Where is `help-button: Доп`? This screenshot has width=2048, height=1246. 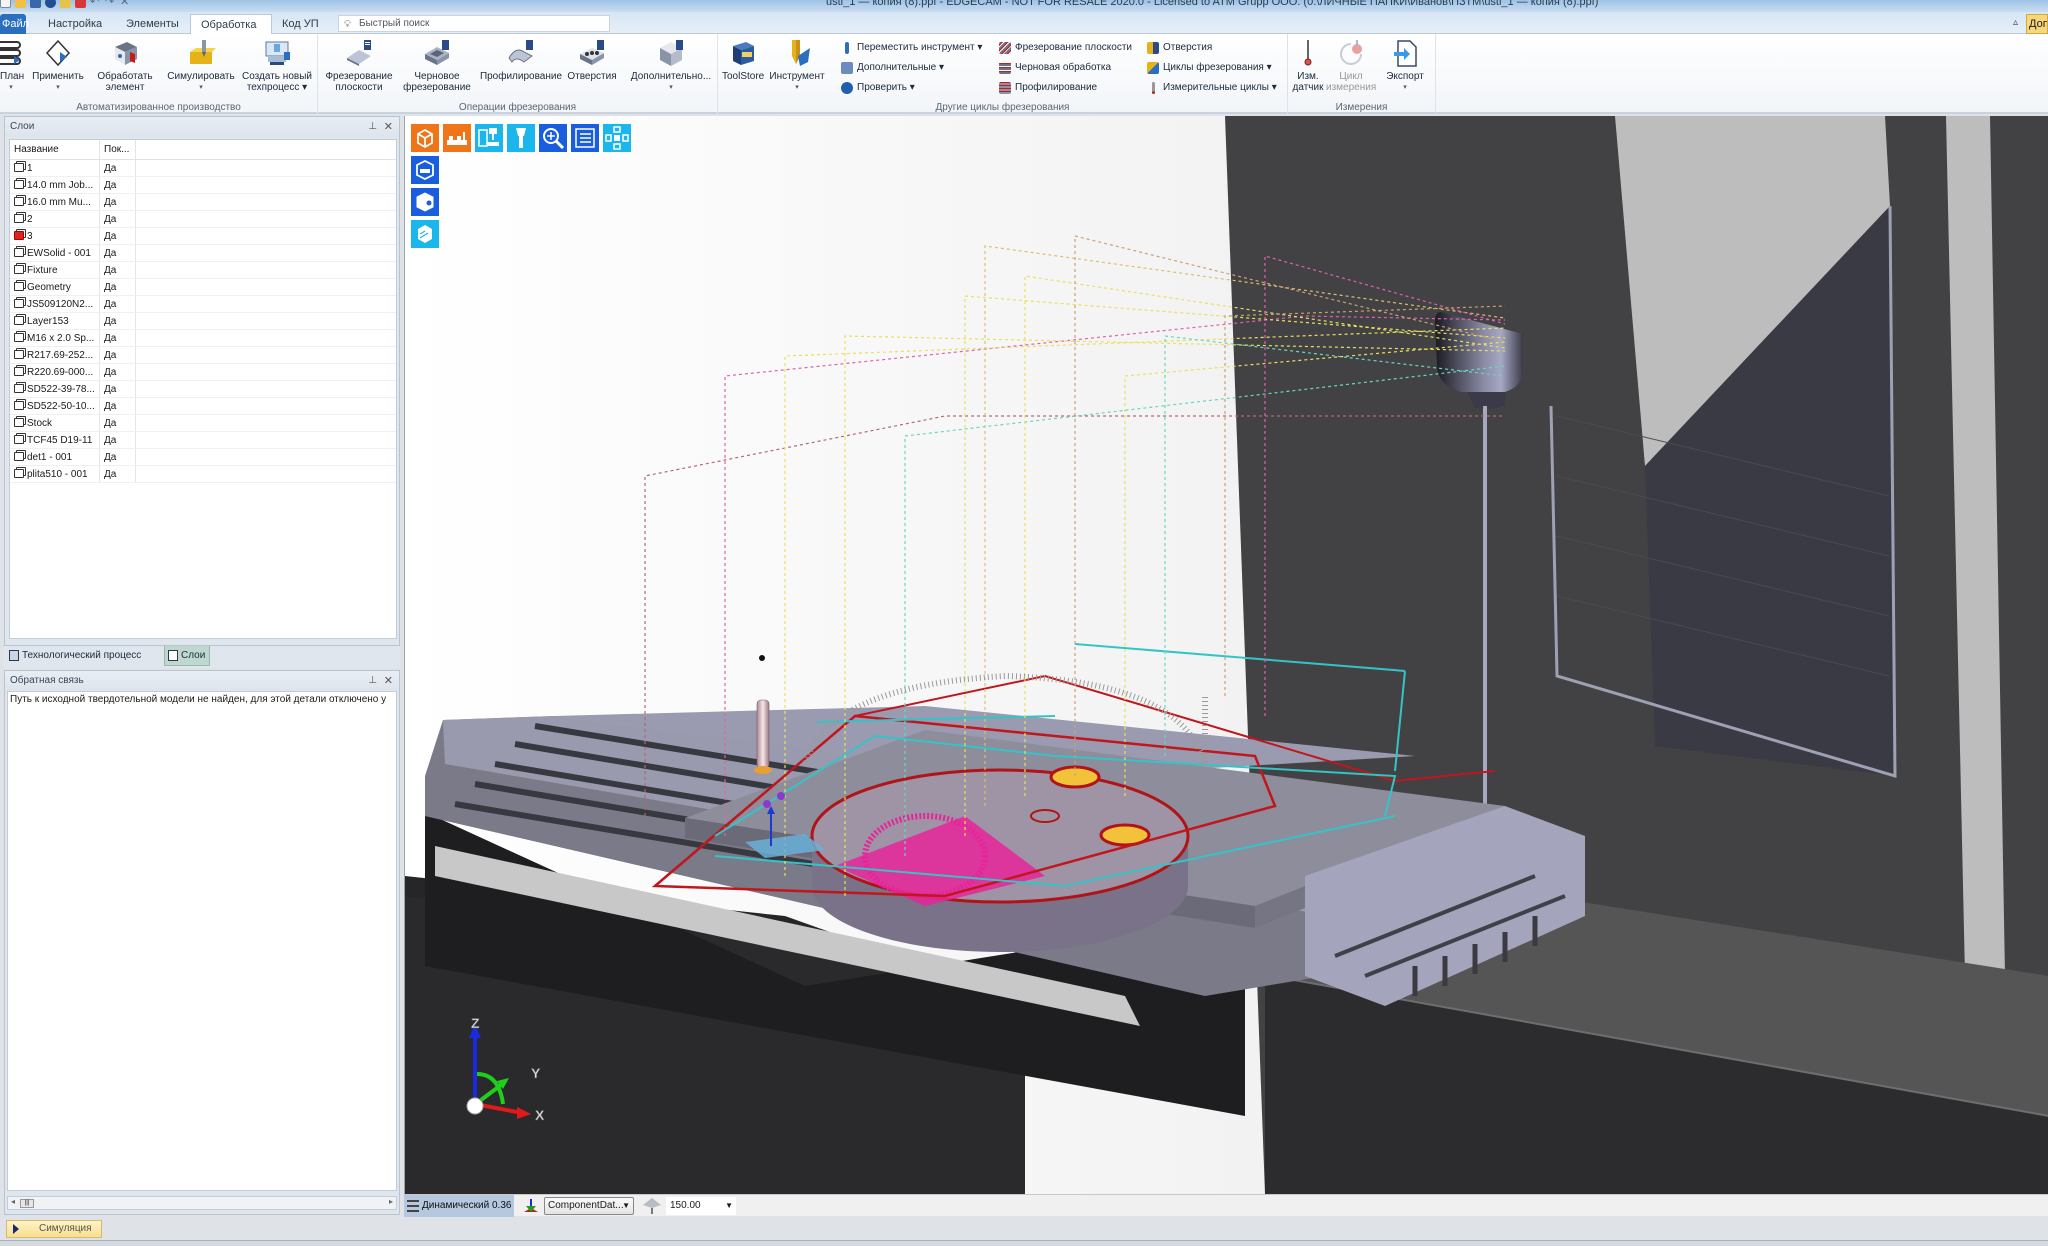
help-button: Доп is located at coordinates (2037, 24).